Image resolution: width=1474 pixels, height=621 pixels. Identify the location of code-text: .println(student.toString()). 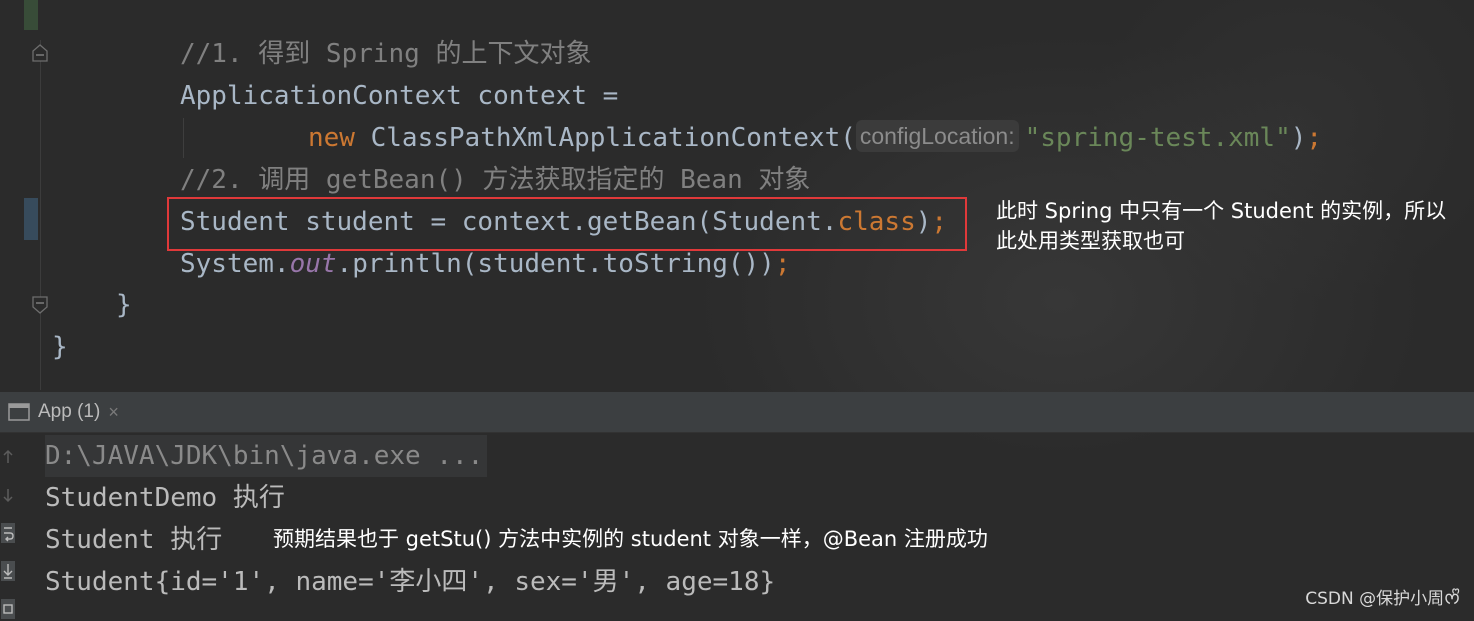
(555, 264).